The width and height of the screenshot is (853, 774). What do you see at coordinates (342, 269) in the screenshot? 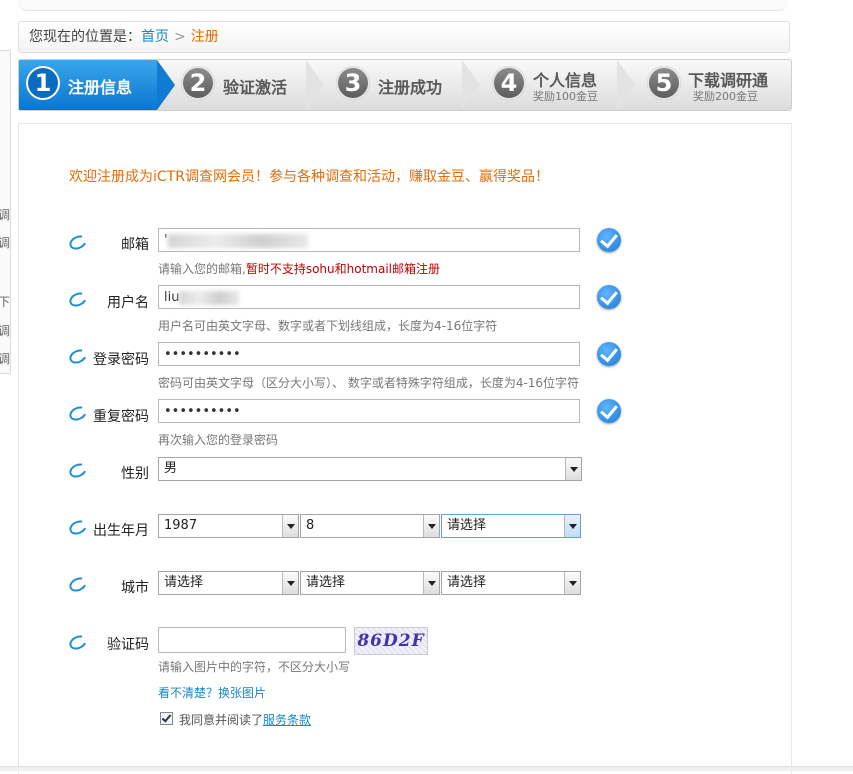
I see `email-hint-warning: 暂时不支持sohu和hotmail邮箱注册` at bounding box center [342, 269].